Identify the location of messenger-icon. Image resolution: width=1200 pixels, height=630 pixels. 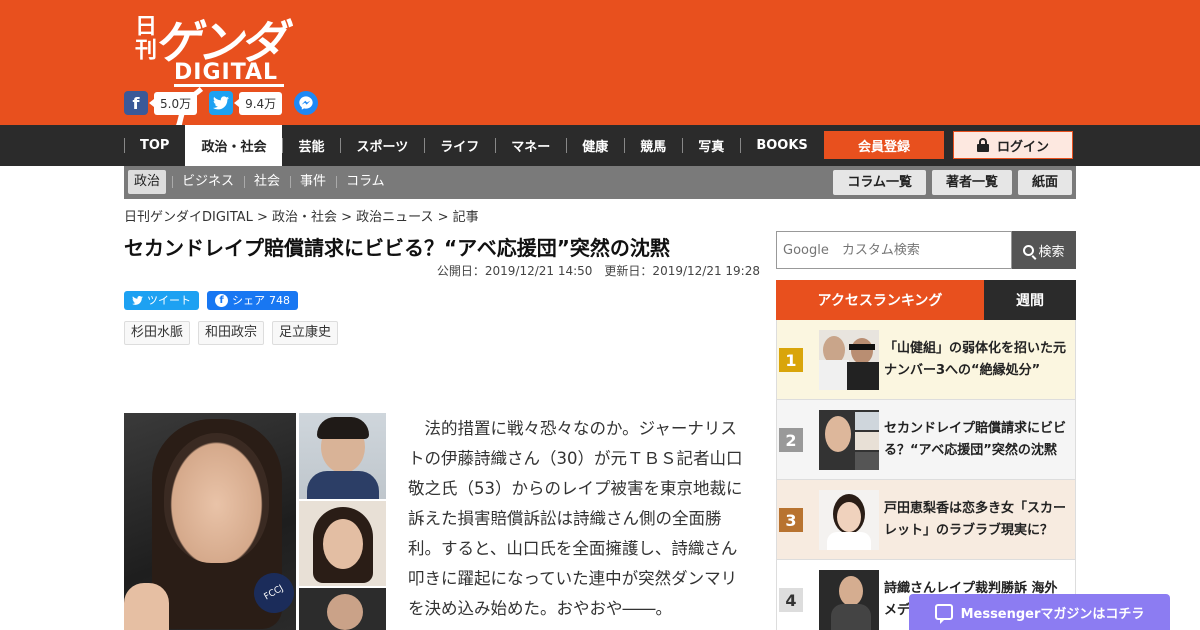
(306, 103).